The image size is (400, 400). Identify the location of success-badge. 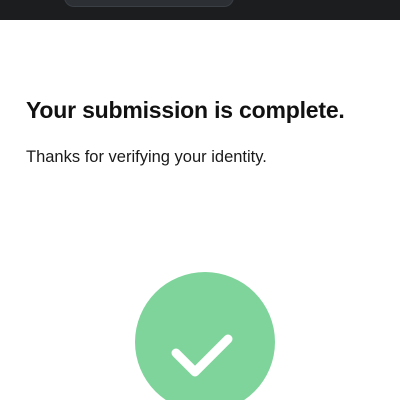
(205, 336).